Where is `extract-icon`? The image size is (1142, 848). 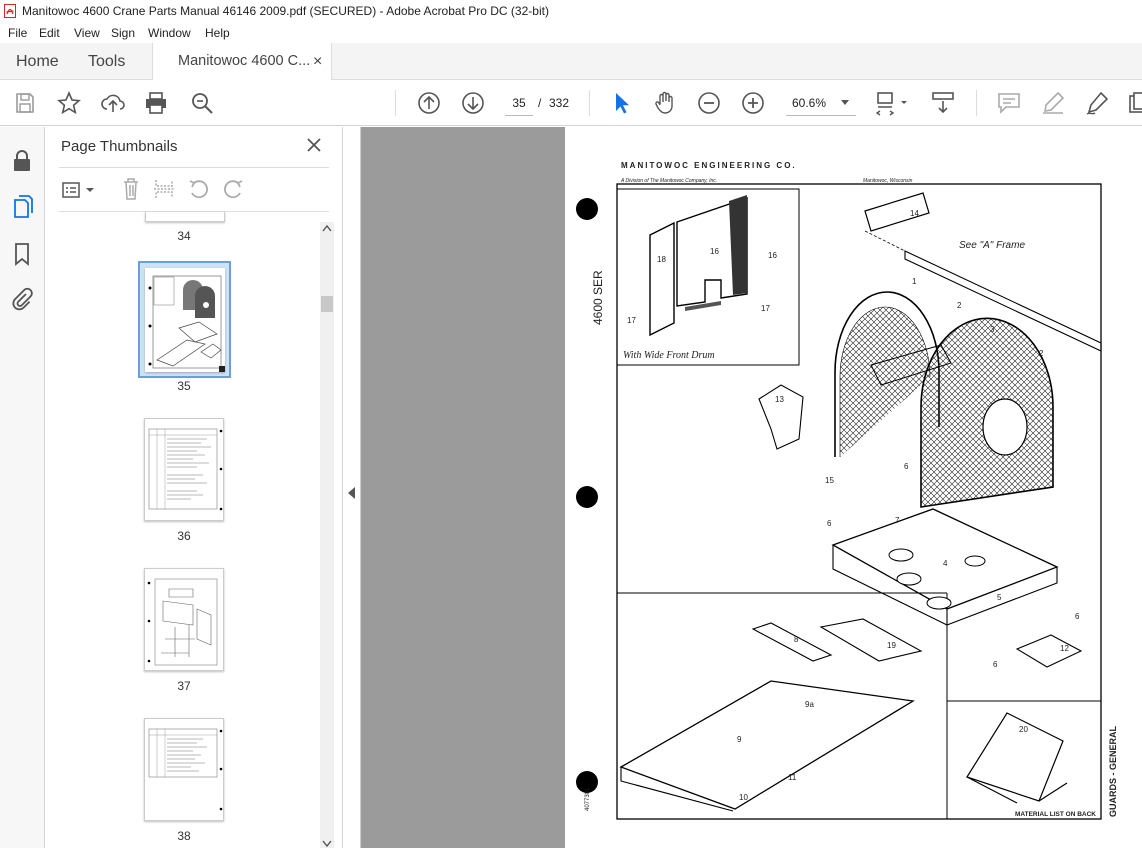 extract-icon is located at coordinates (164, 189).